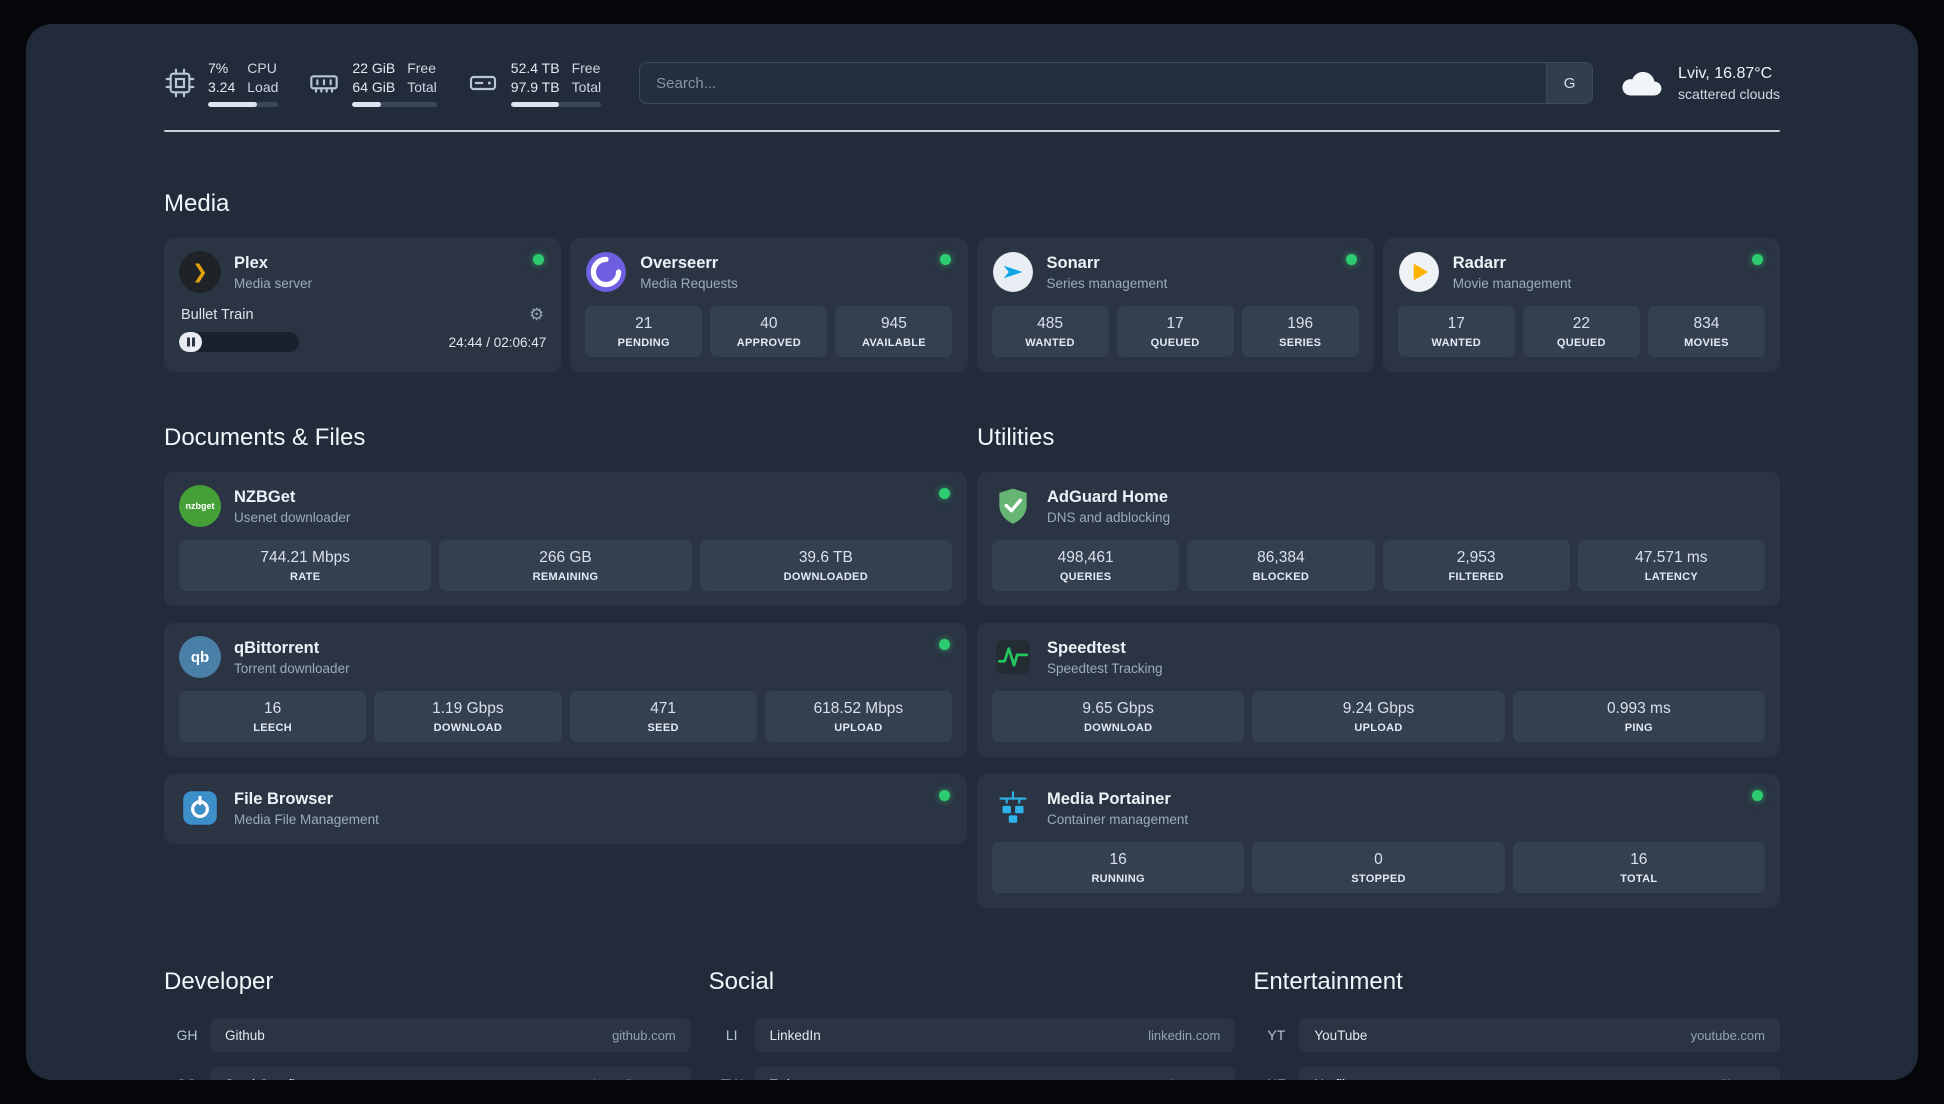  Describe the element at coordinates (972, 1035) in the screenshot. I see `bookmark-linkedin: LI LinkedIn linkedin.com` at that location.